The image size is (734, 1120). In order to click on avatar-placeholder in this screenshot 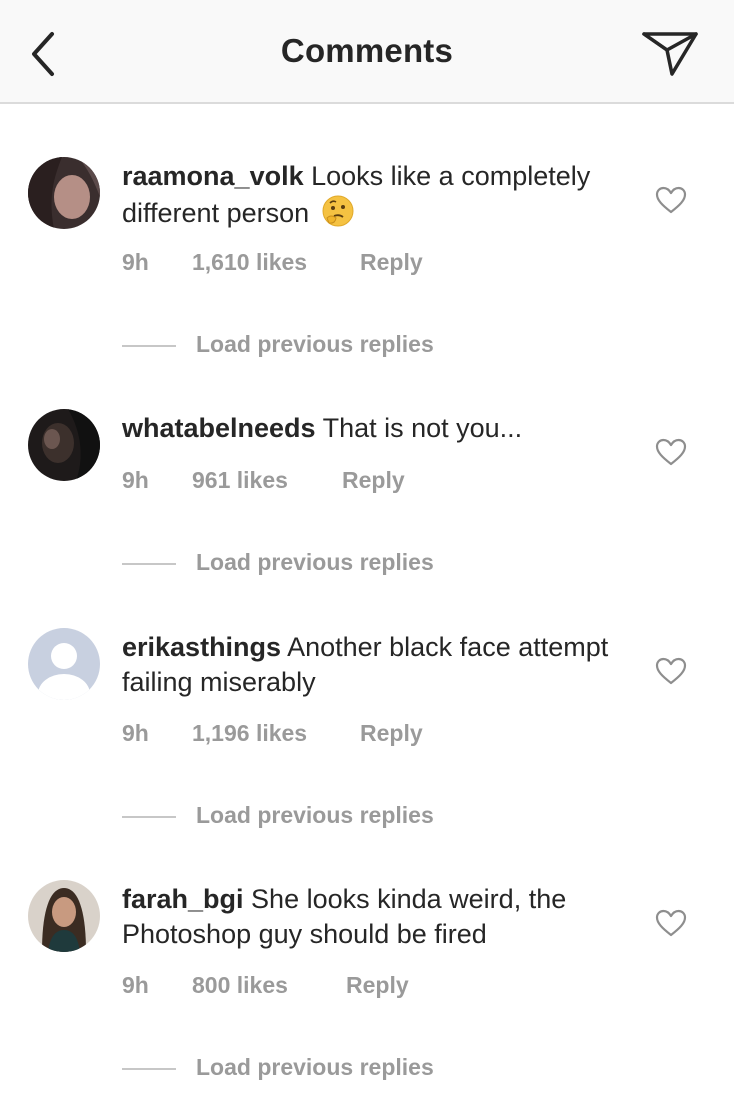, I will do `click(64, 664)`.